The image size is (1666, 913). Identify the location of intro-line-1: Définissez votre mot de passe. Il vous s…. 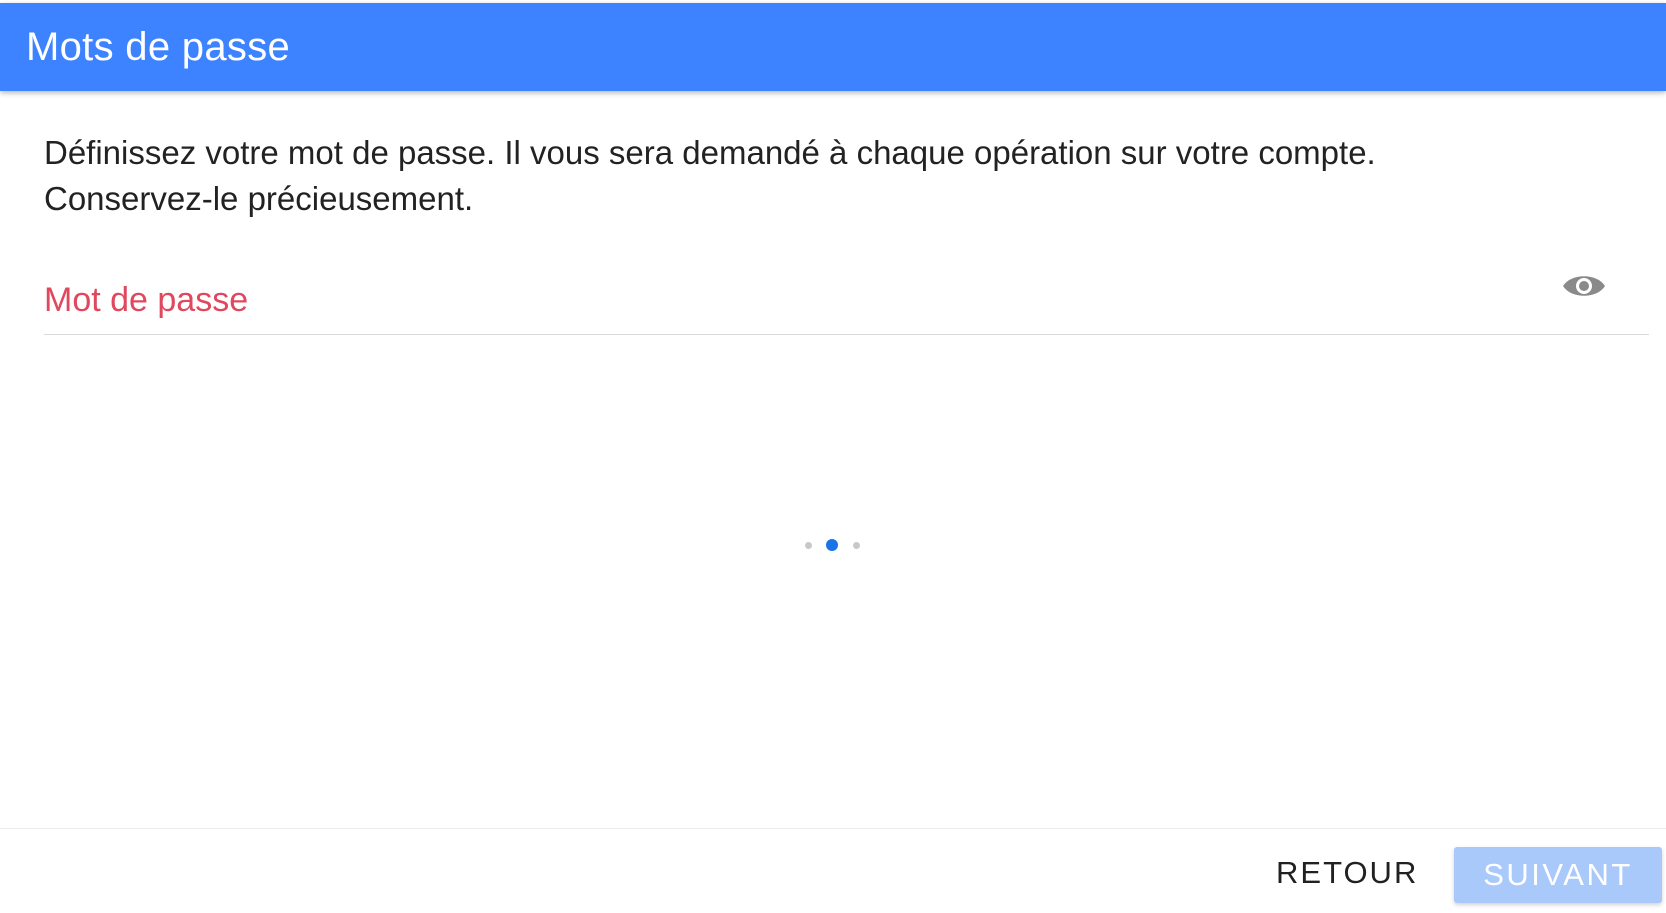
(710, 152).